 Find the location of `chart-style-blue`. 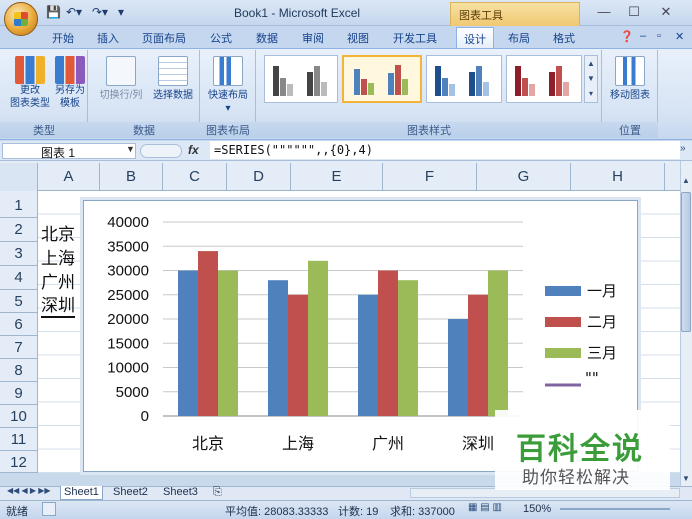

chart-style-blue is located at coordinates (464, 79).